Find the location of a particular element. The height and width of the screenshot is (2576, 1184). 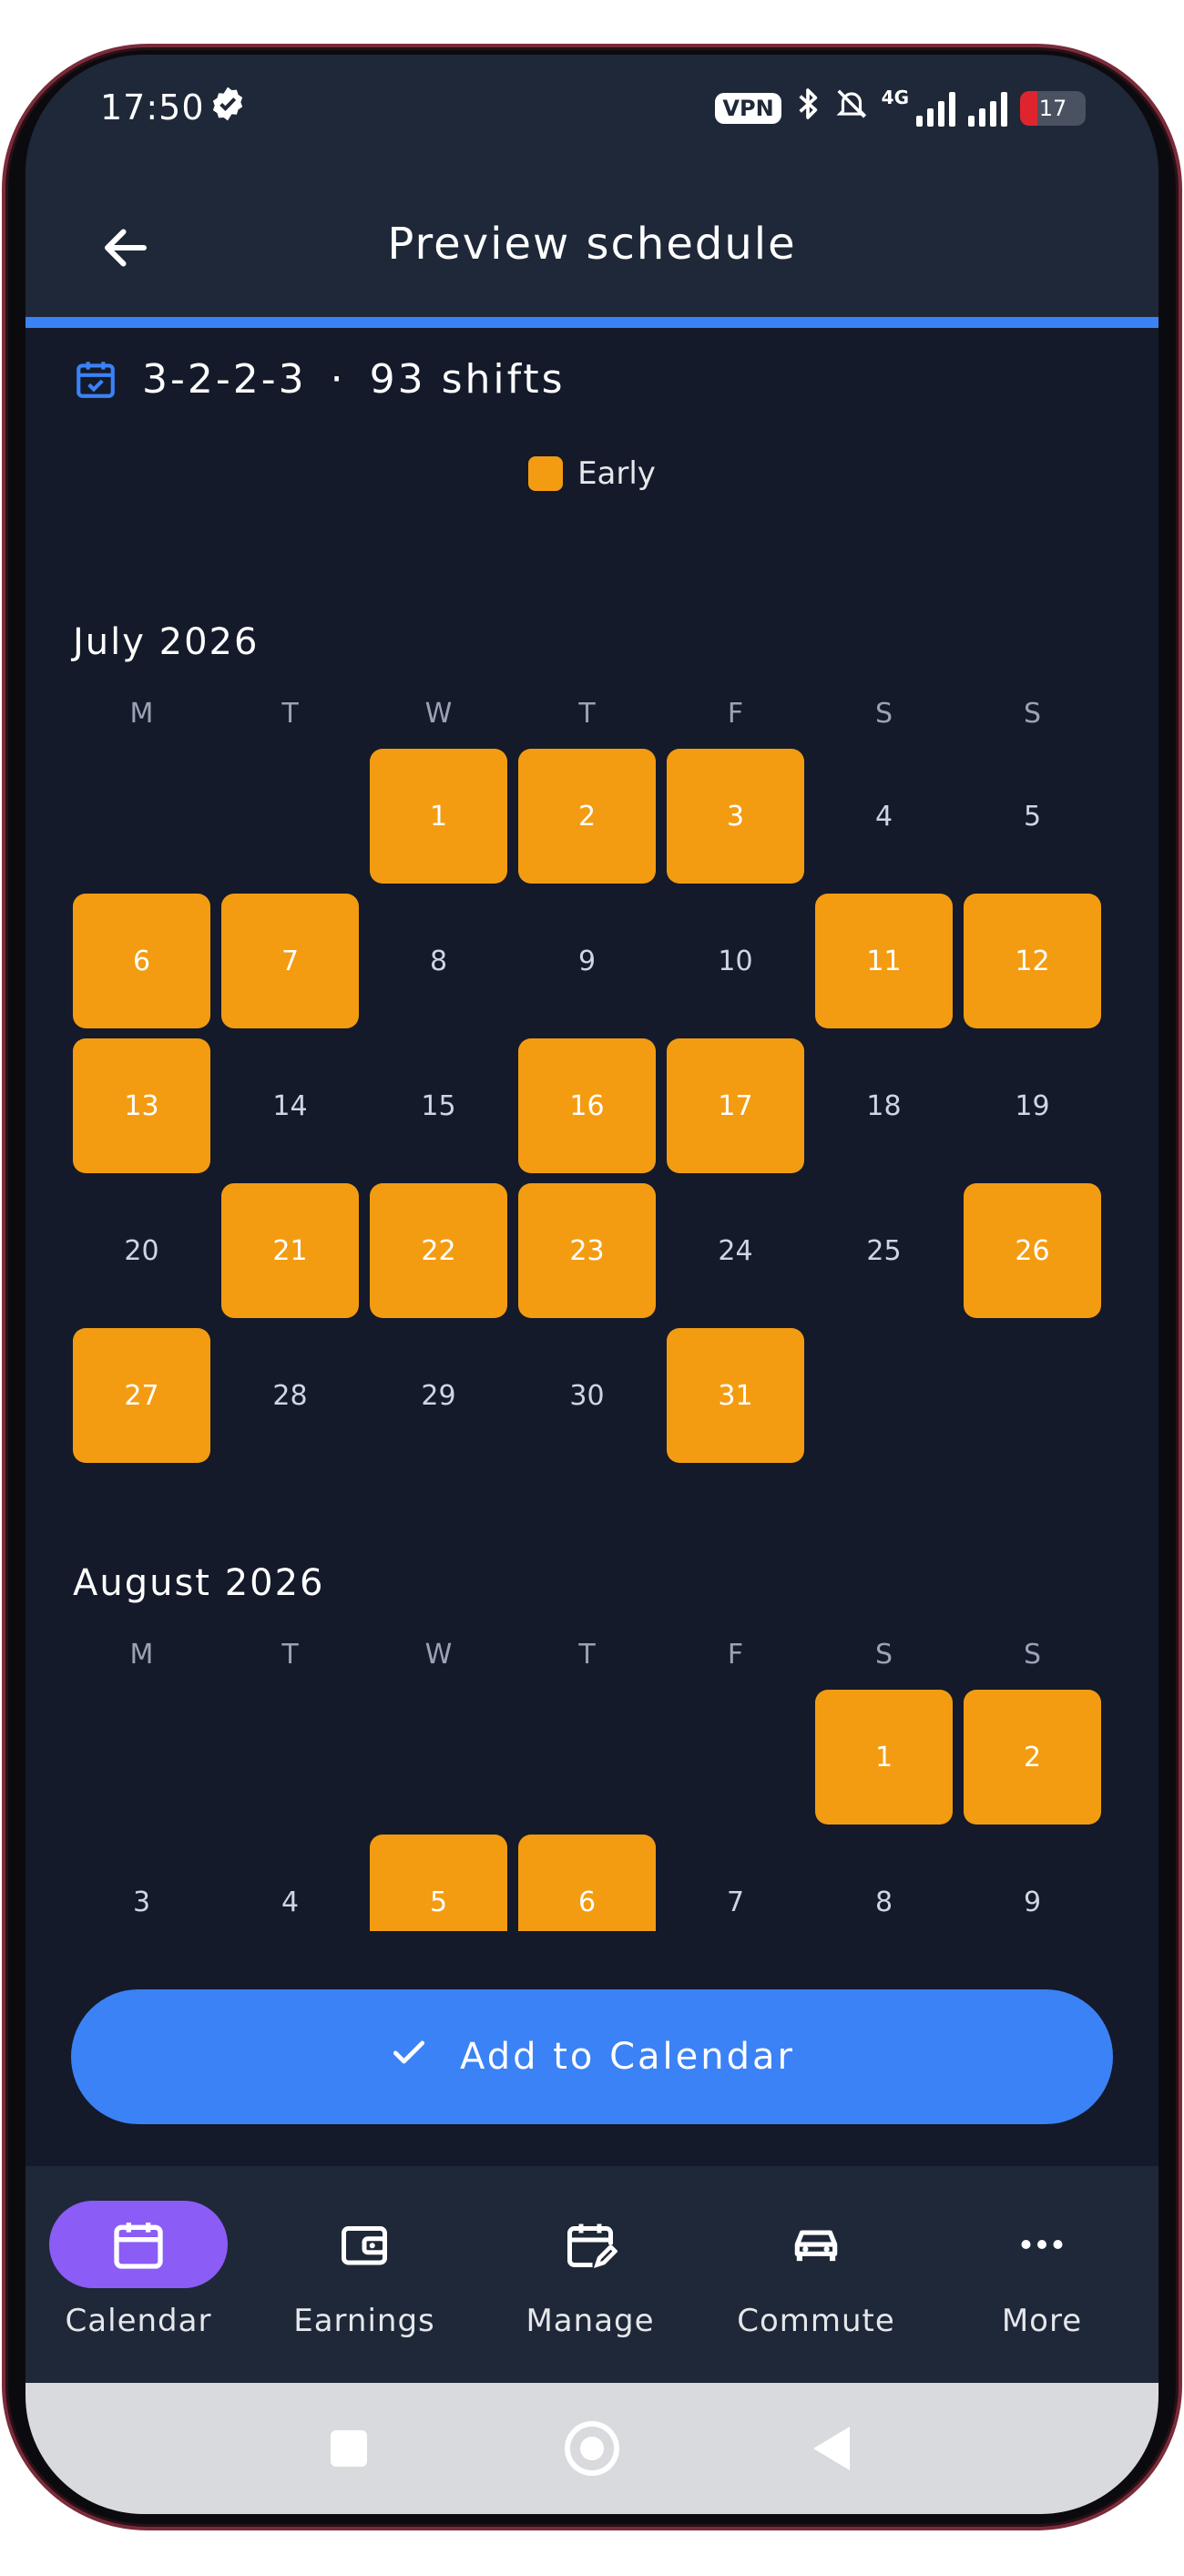

calendar-check-icon is located at coordinates (95, 379).